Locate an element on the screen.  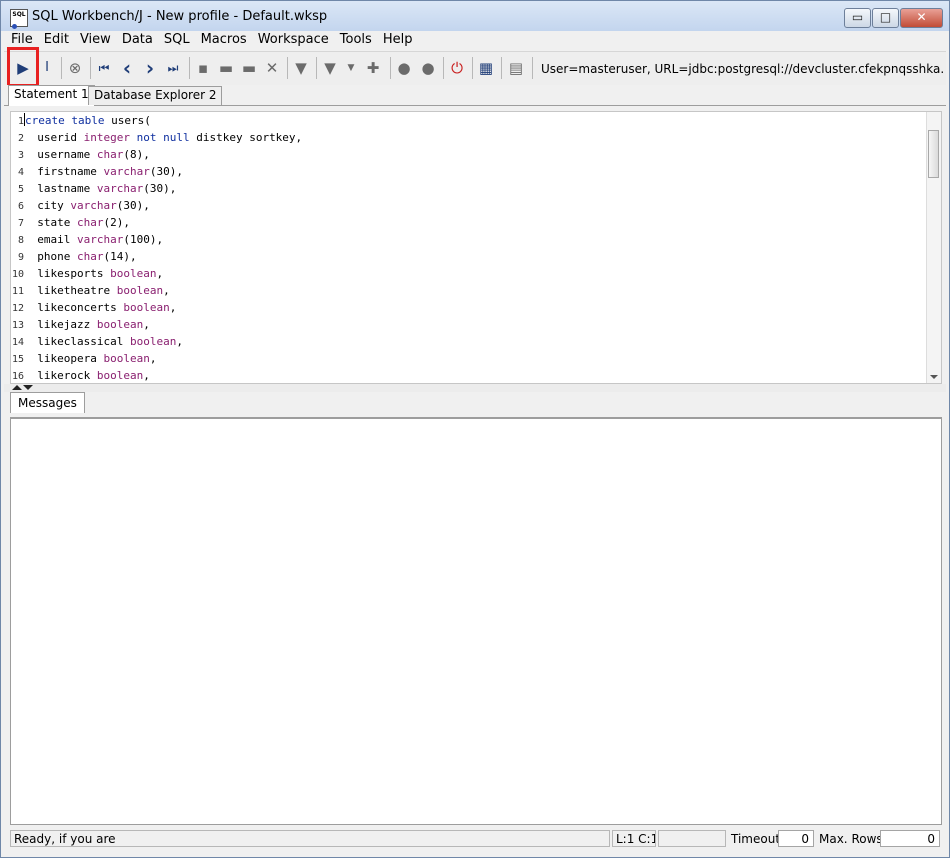
code-token: (2), is located at coordinates (116, 222).